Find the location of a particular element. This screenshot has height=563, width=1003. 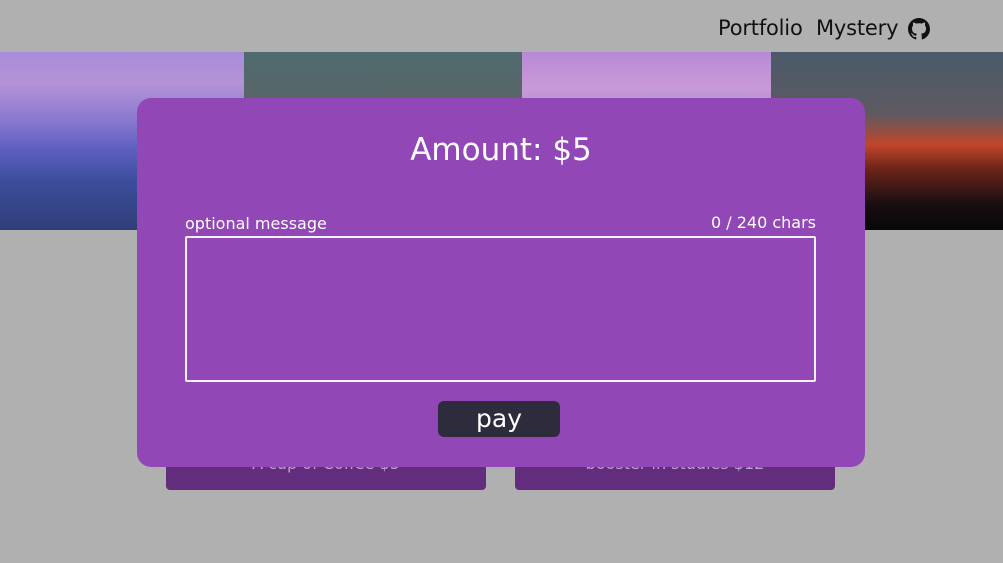

pay-button: pay is located at coordinates (499, 419).